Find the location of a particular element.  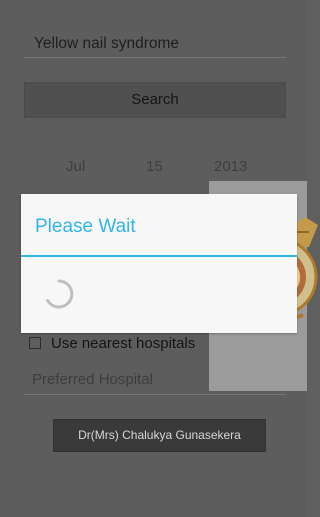

dialog-divider is located at coordinates (159, 256).